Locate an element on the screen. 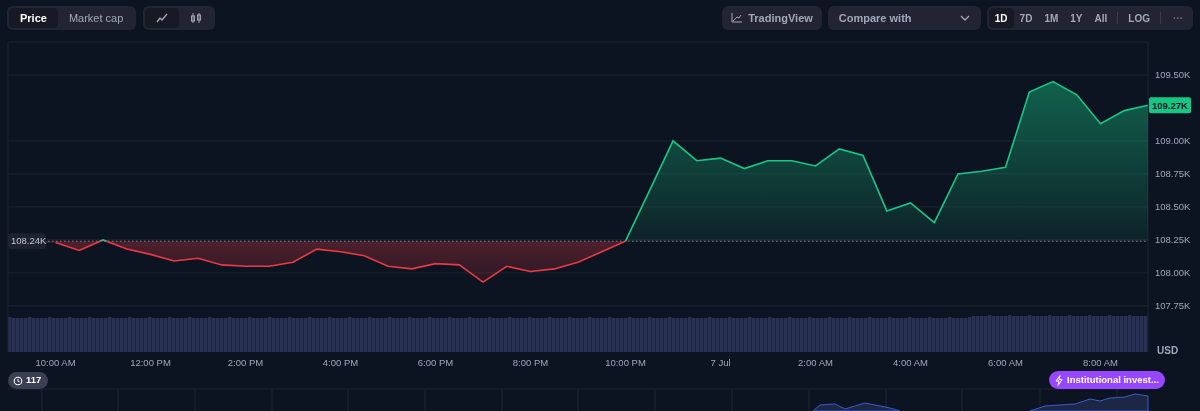 The height and width of the screenshot is (411, 1200). chart-type-button is located at coordinates (162, 18).